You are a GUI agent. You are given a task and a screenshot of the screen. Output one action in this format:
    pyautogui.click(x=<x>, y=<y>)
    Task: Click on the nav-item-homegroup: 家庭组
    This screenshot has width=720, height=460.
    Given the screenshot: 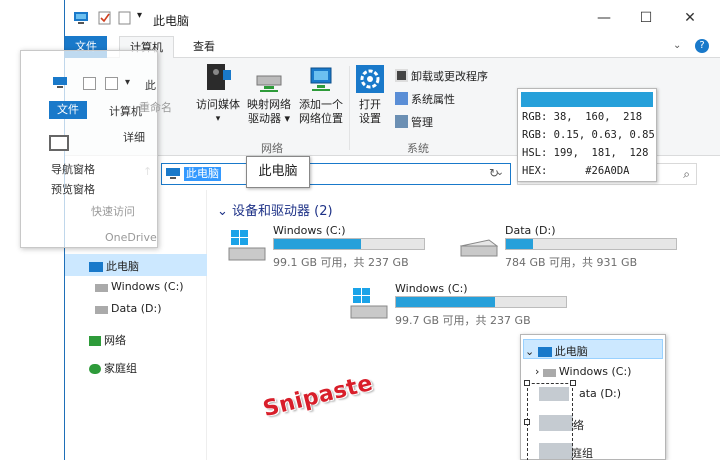 What is the action you would take?
    pyautogui.click(x=113, y=368)
    